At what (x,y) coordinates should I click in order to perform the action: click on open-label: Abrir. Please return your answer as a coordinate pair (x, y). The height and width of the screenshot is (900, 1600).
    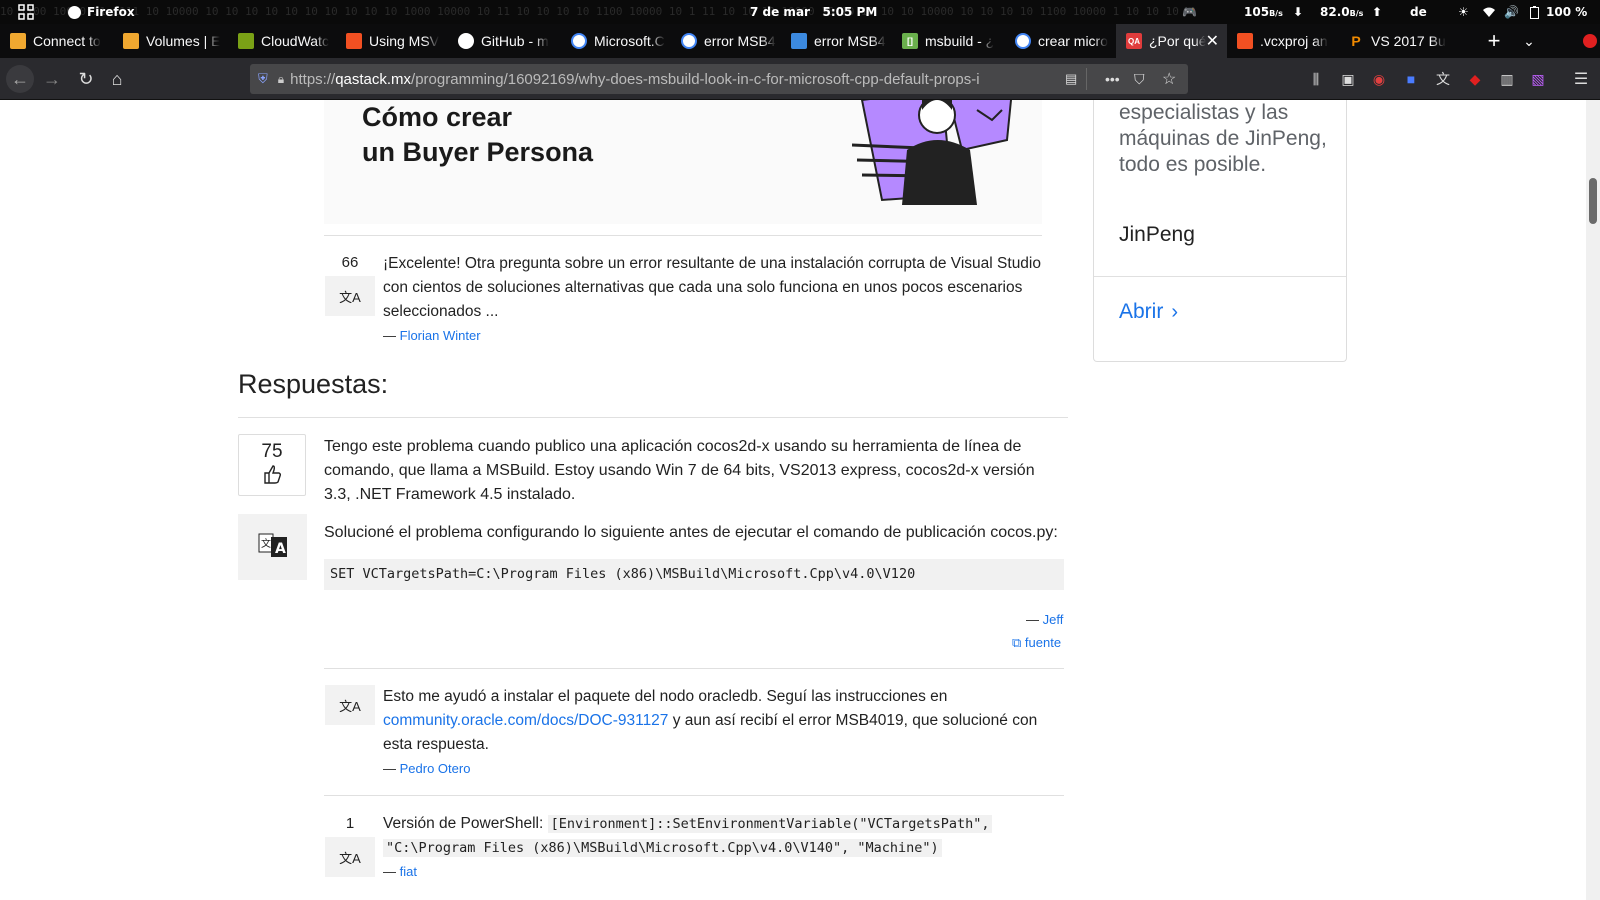
    Looking at the image, I should click on (1141, 311).